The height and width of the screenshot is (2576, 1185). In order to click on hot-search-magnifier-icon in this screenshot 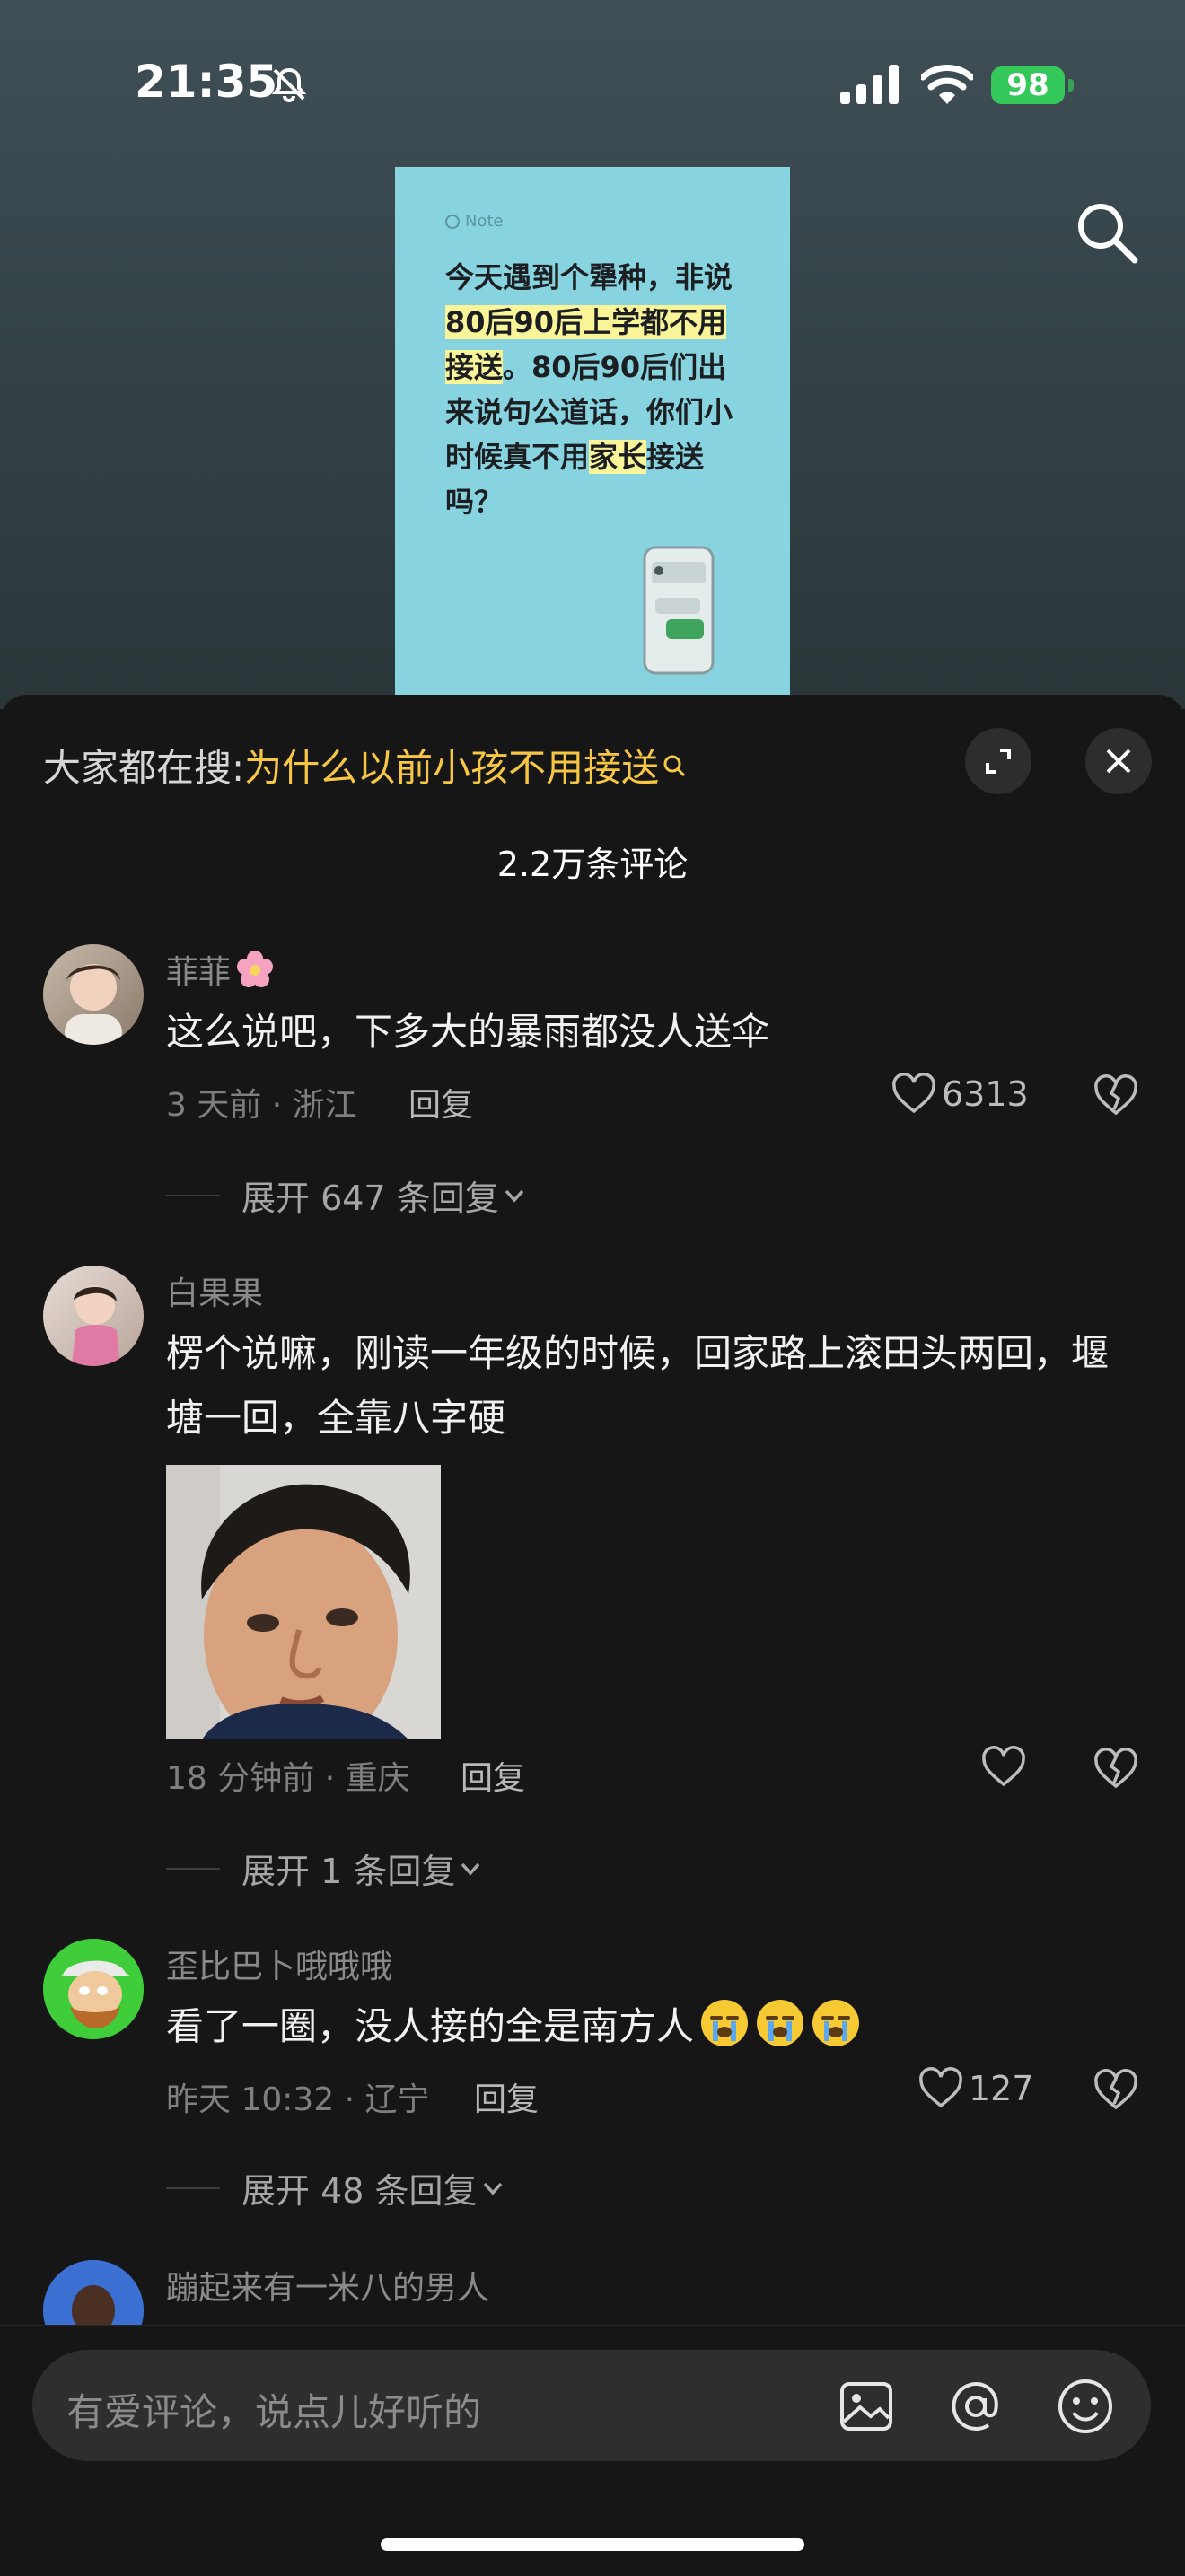, I will do `click(674, 766)`.